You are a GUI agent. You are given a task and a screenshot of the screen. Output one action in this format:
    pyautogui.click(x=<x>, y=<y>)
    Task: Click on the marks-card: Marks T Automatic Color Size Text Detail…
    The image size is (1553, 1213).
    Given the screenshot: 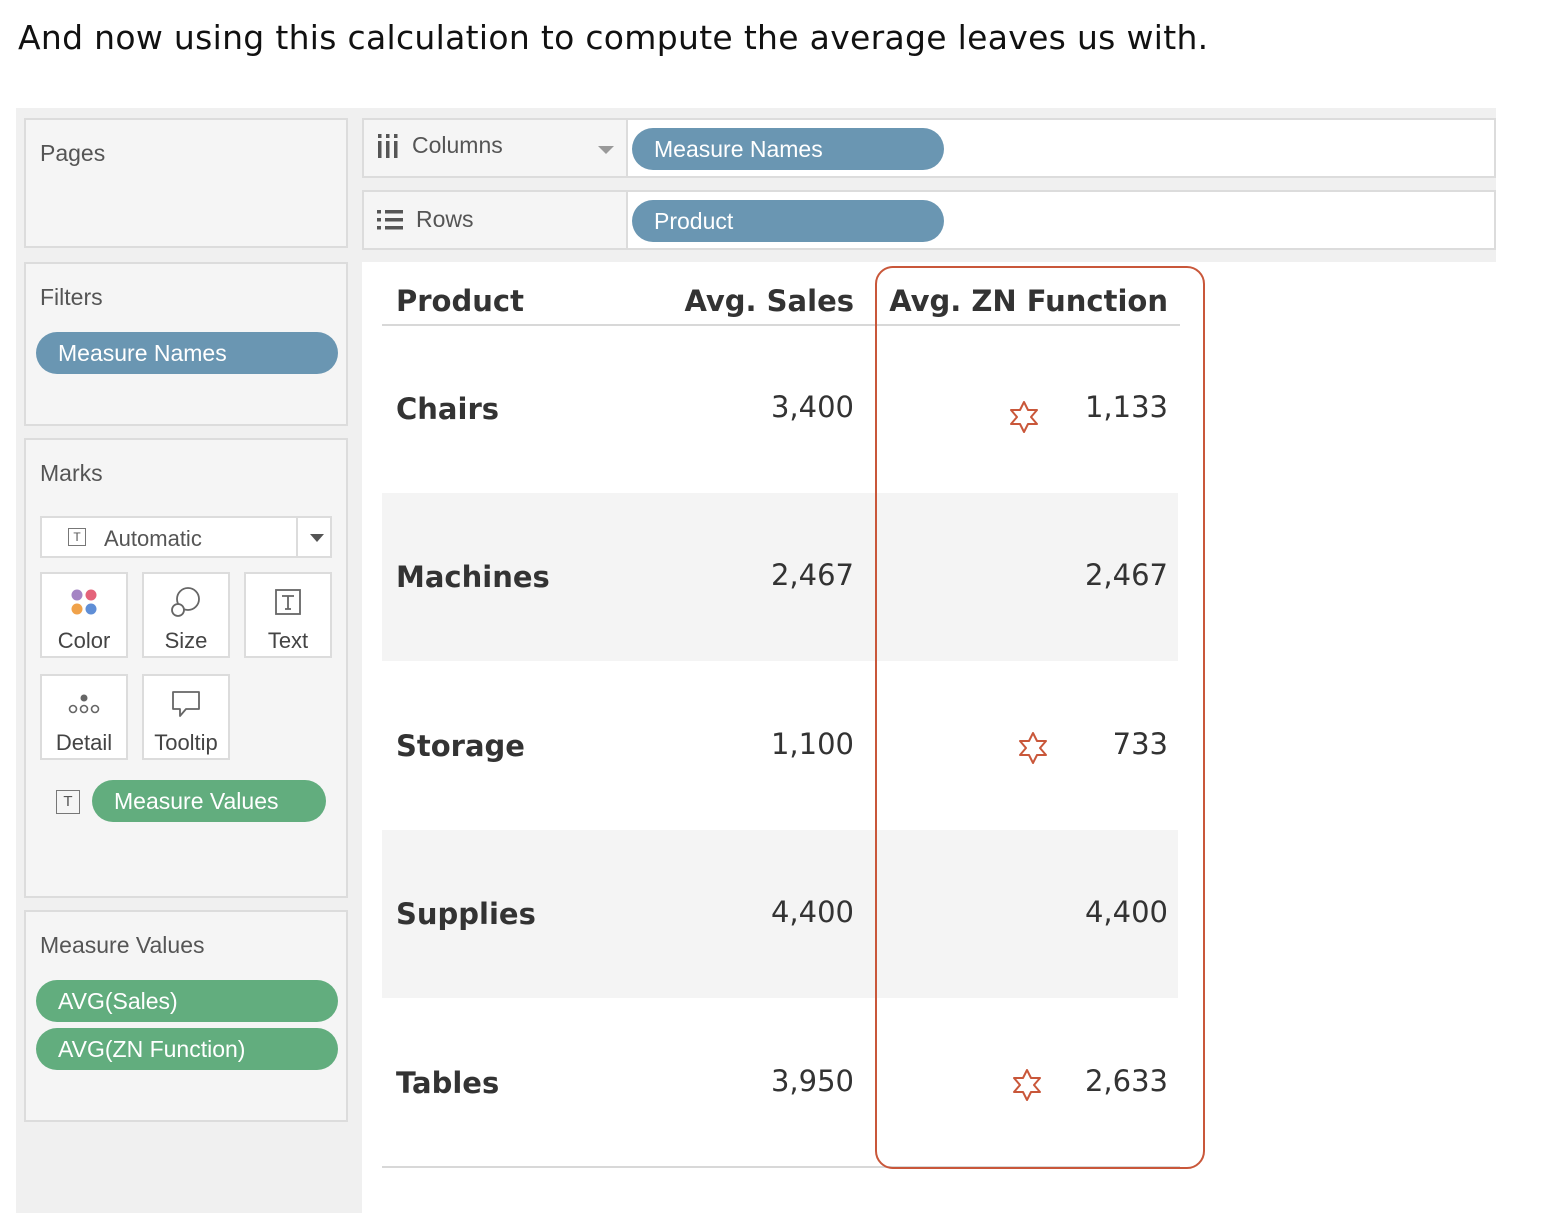 What is the action you would take?
    pyautogui.click(x=186, y=668)
    